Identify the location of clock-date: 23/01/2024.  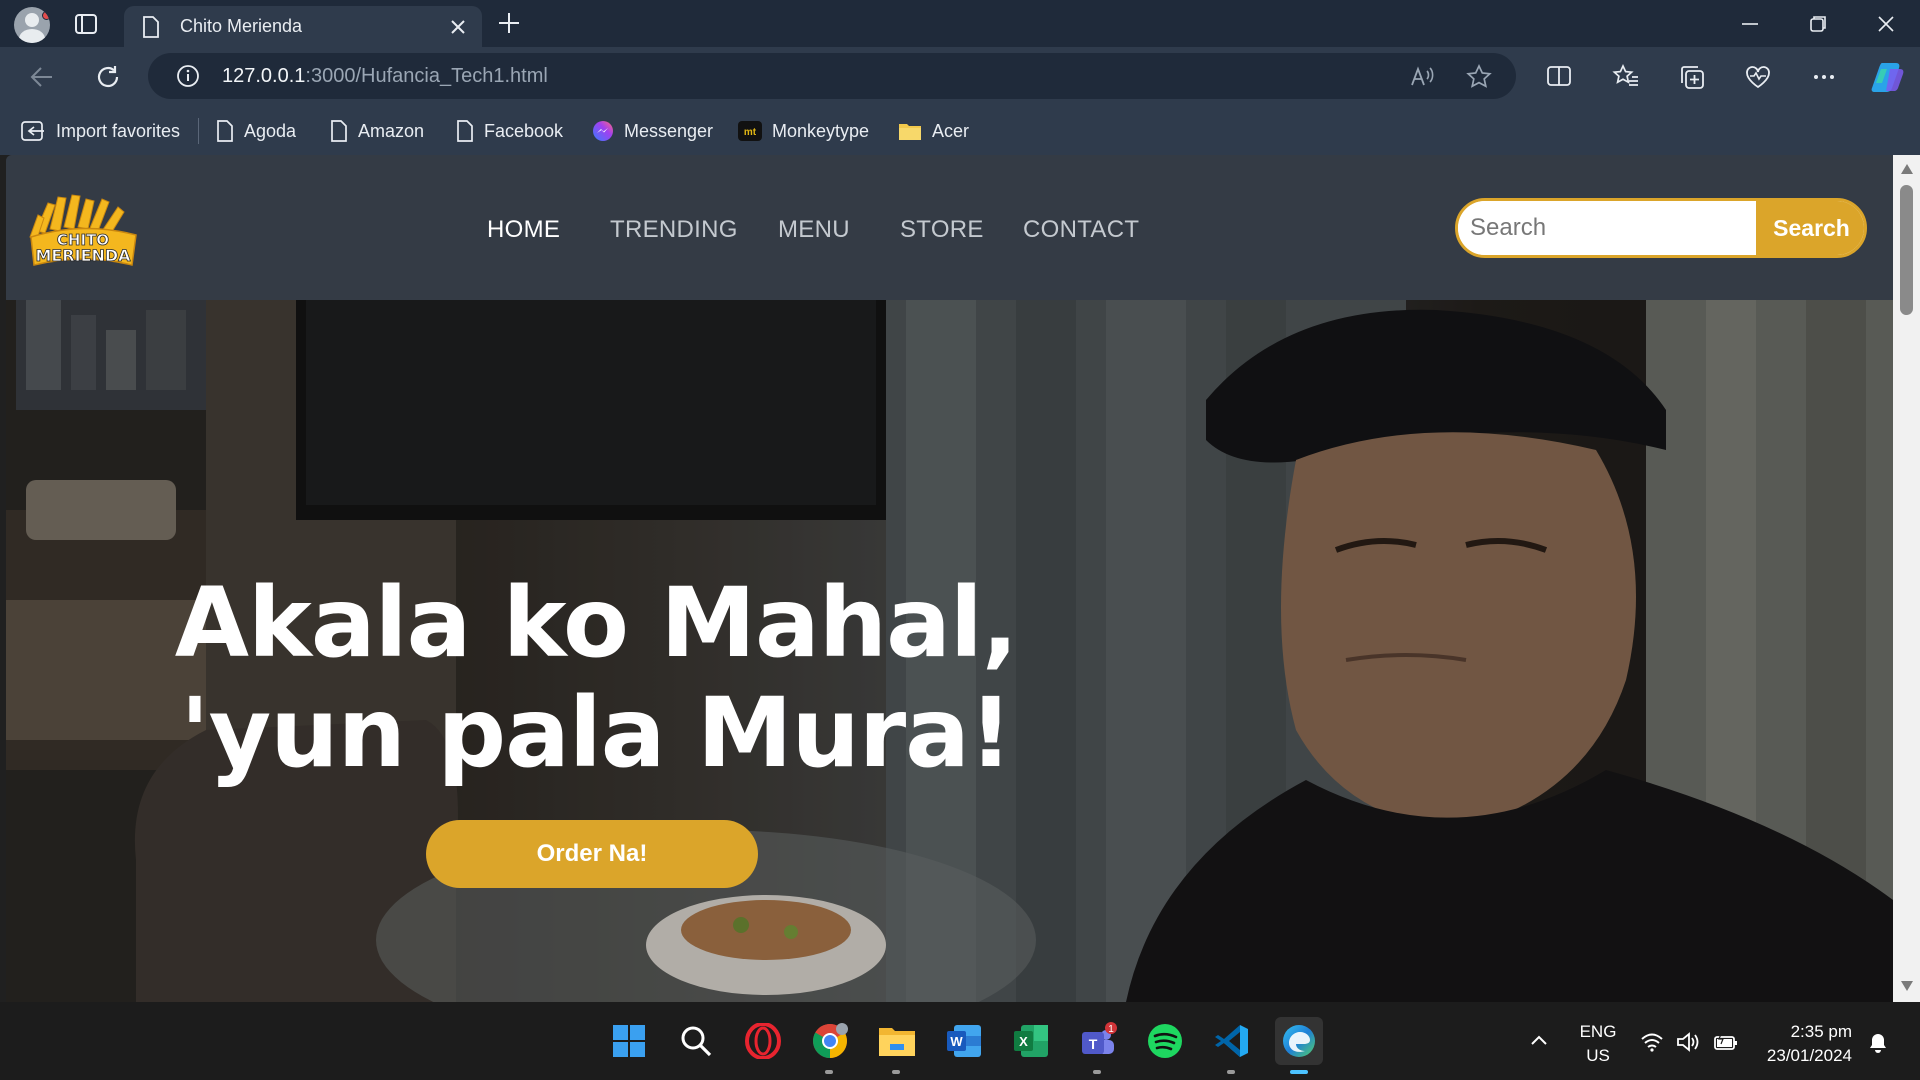
(1809, 1055).